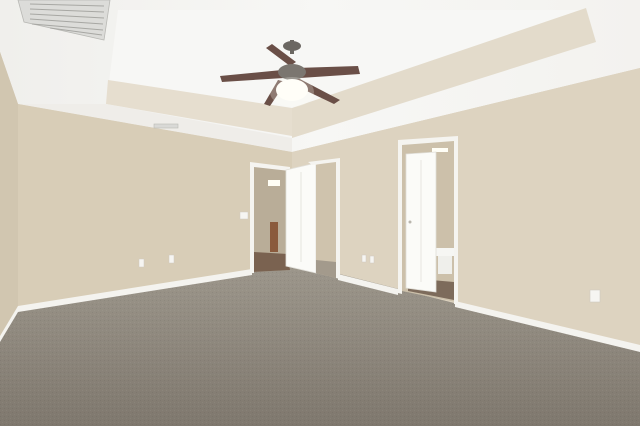 This screenshot has height=426, width=640. What do you see at coordinates (440, 150) in the screenshot?
I see `bathroom-light` at bounding box center [440, 150].